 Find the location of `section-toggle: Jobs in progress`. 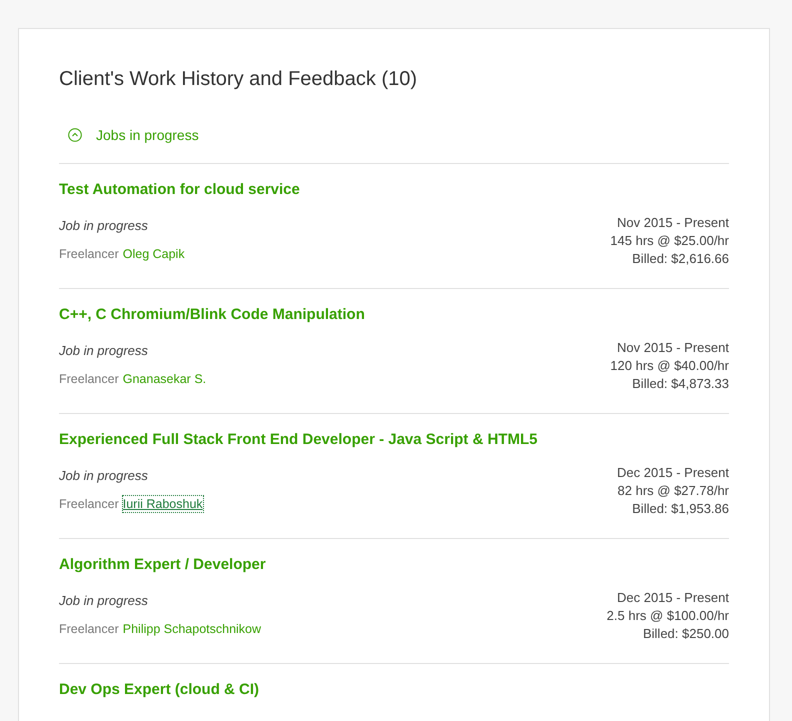

section-toggle: Jobs in progress is located at coordinates (129, 135).